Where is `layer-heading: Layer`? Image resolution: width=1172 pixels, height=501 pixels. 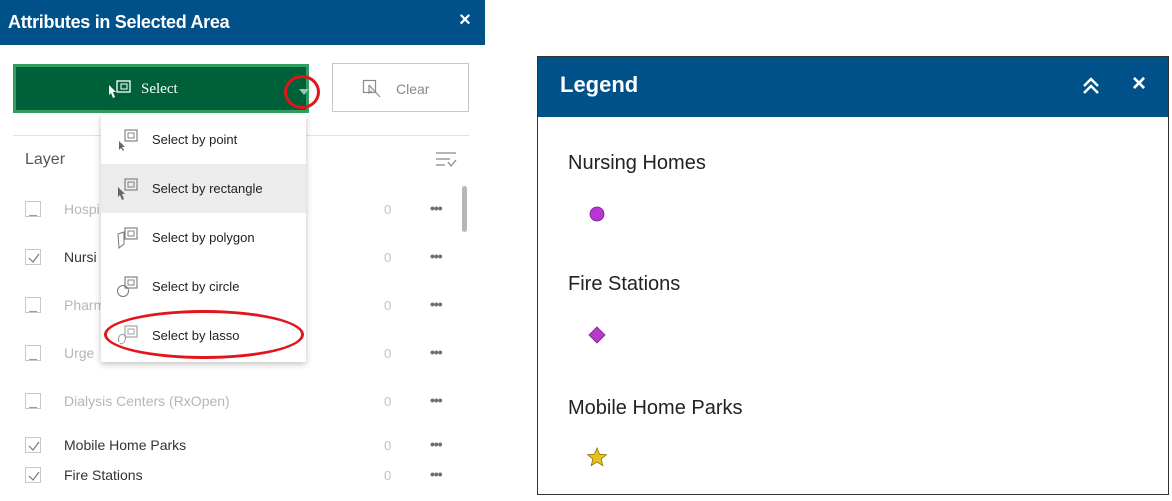
layer-heading: Layer is located at coordinates (45, 159).